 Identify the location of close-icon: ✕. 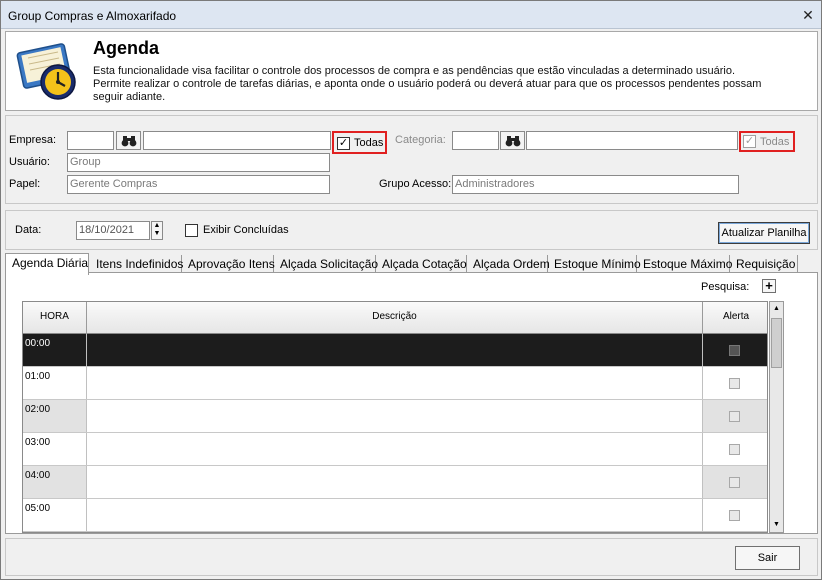
(808, 15).